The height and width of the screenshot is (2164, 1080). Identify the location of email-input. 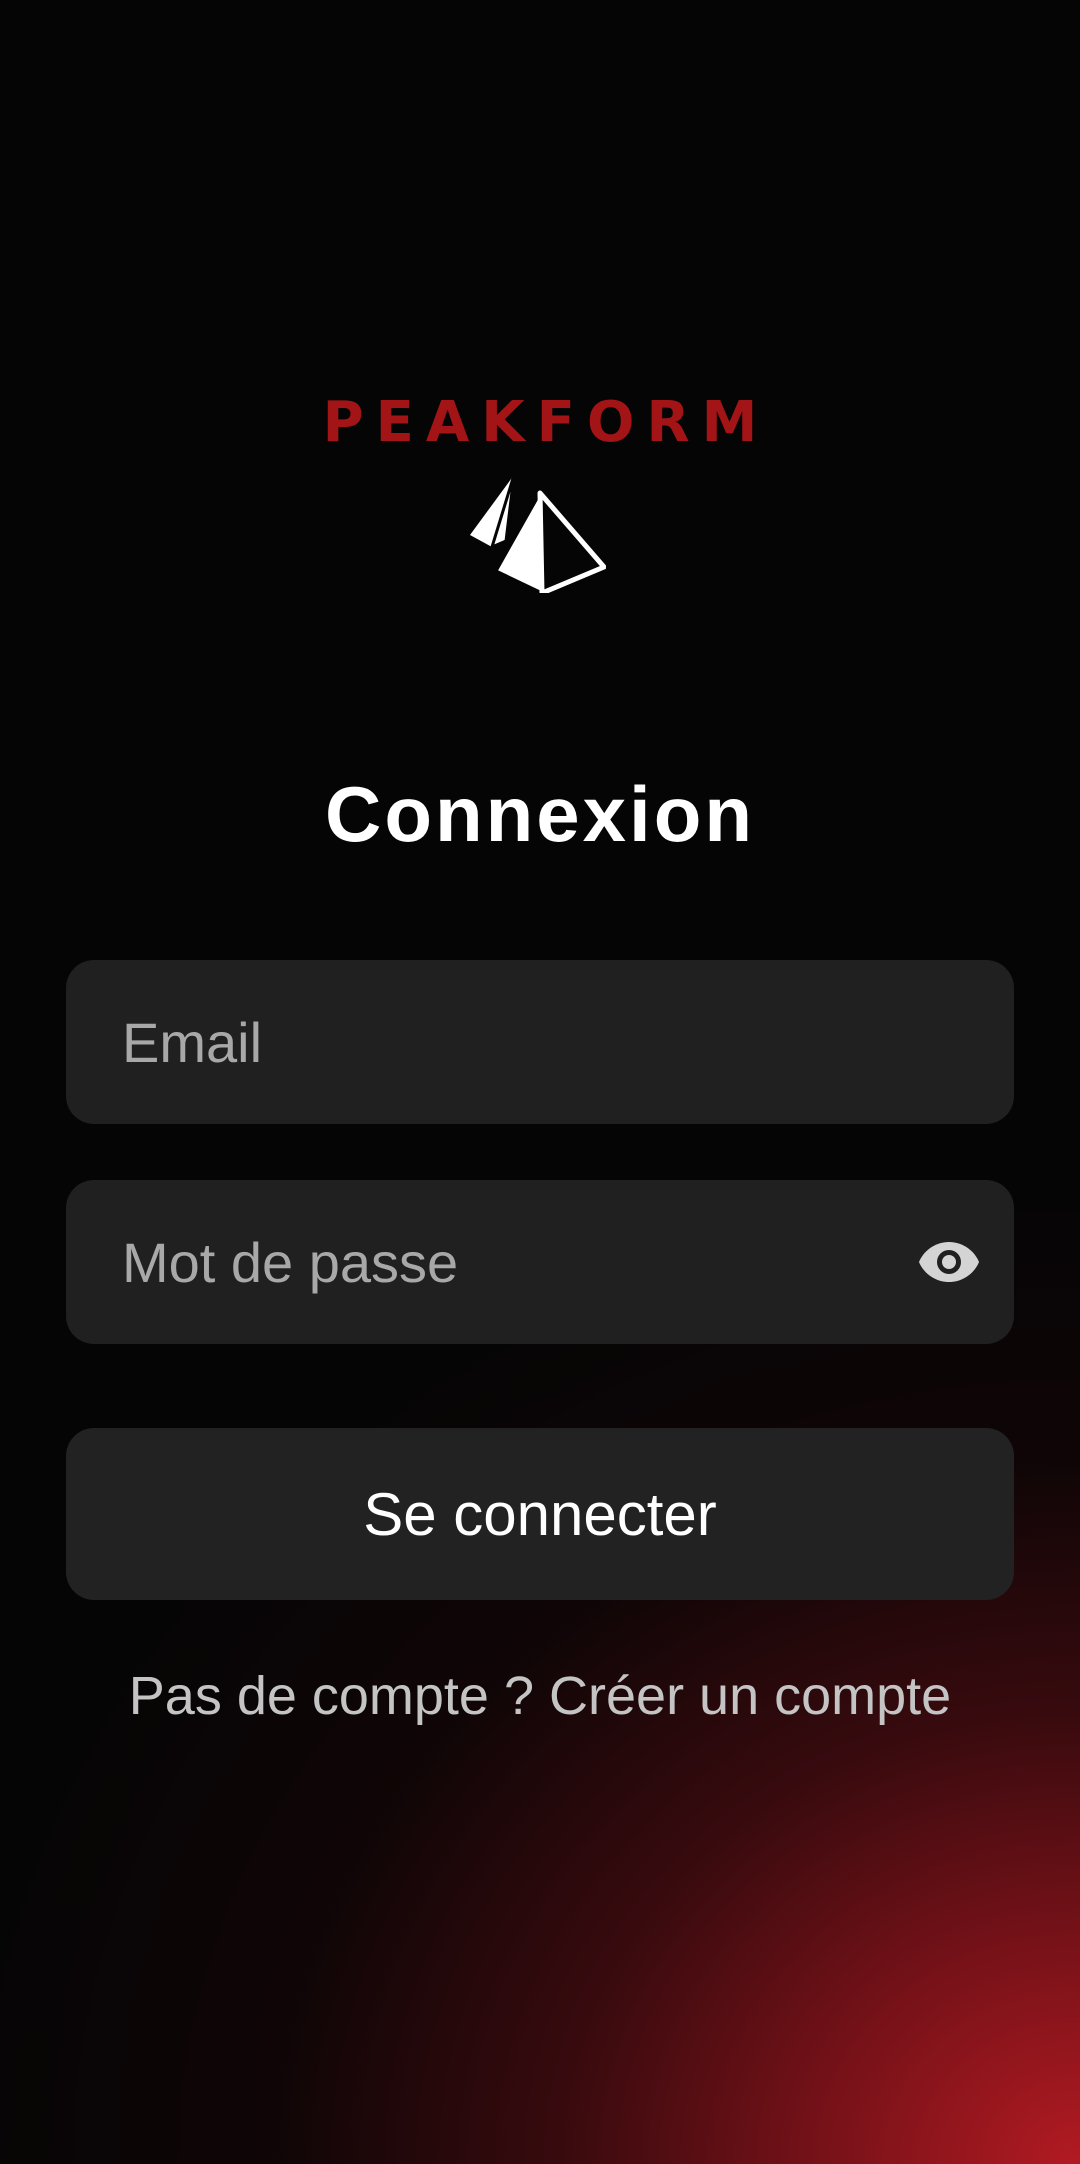
(512, 1042).